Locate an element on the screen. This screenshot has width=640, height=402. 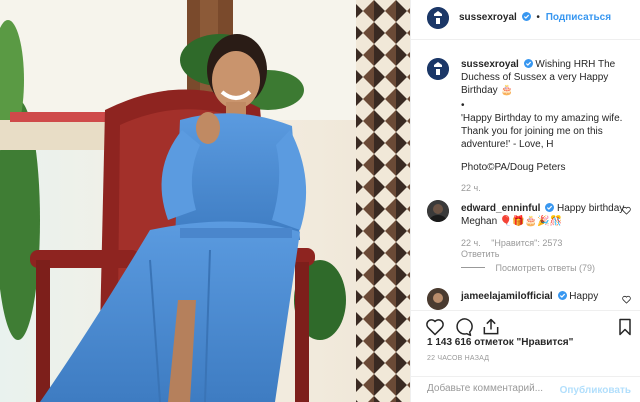
caption-meta: 22 ч. is located at coordinates (475, 188).